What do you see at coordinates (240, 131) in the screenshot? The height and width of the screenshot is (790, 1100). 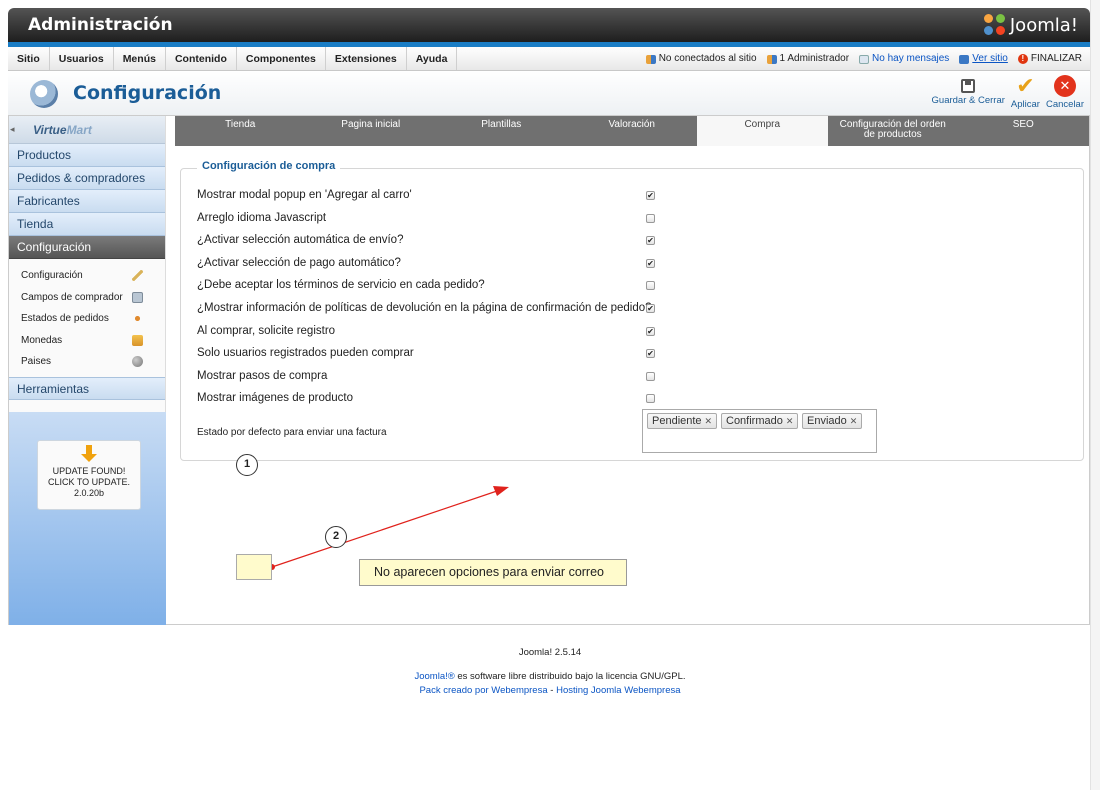 I see `tab-tienda: Tienda` at bounding box center [240, 131].